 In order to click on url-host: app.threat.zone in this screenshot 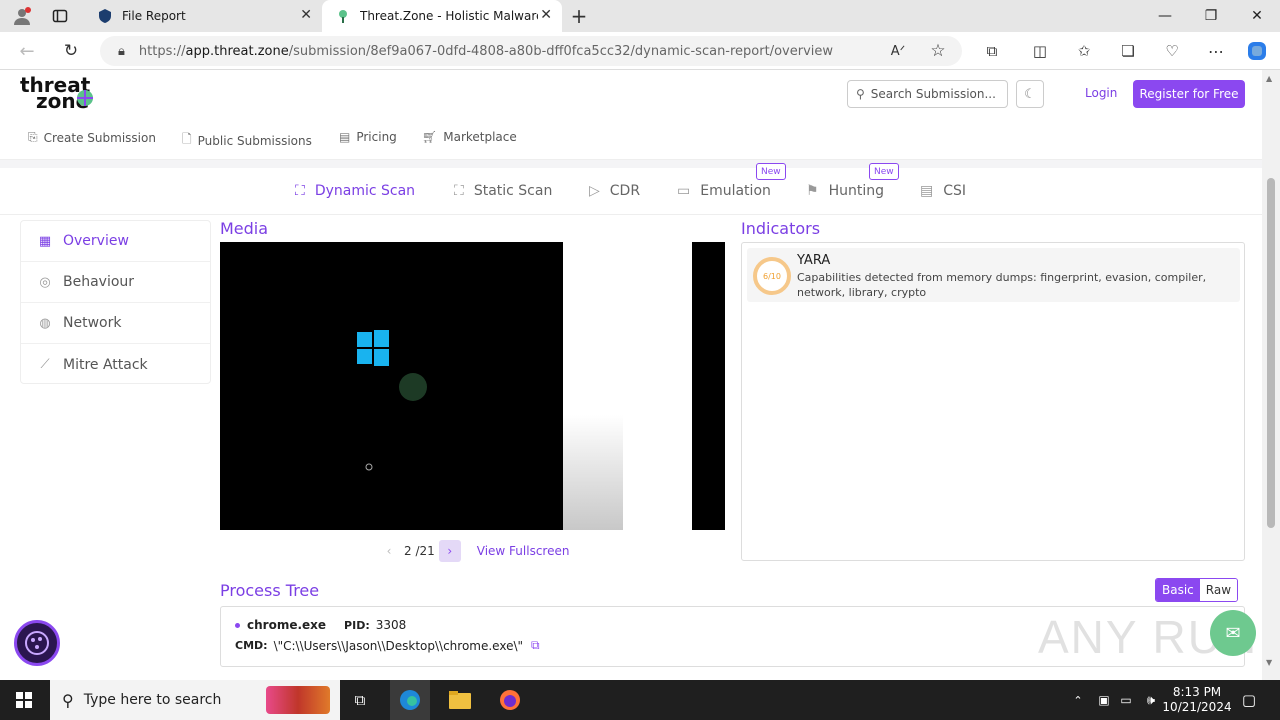, I will do `click(237, 51)`.